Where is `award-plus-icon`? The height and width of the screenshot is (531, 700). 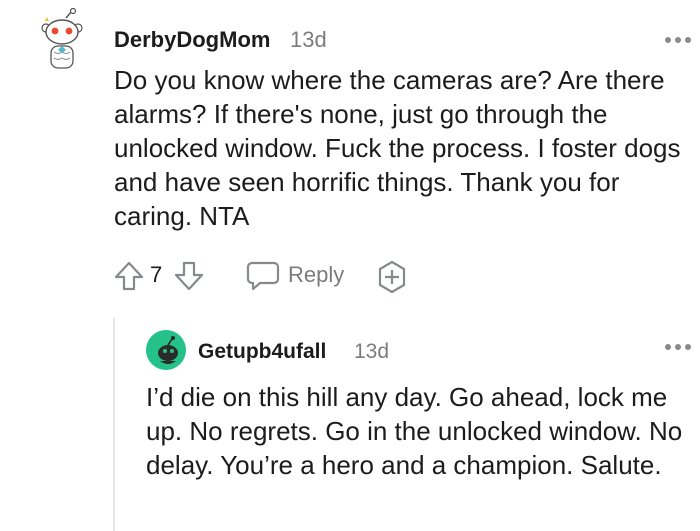
award-plus-icon is located at coordinates (392, 277).